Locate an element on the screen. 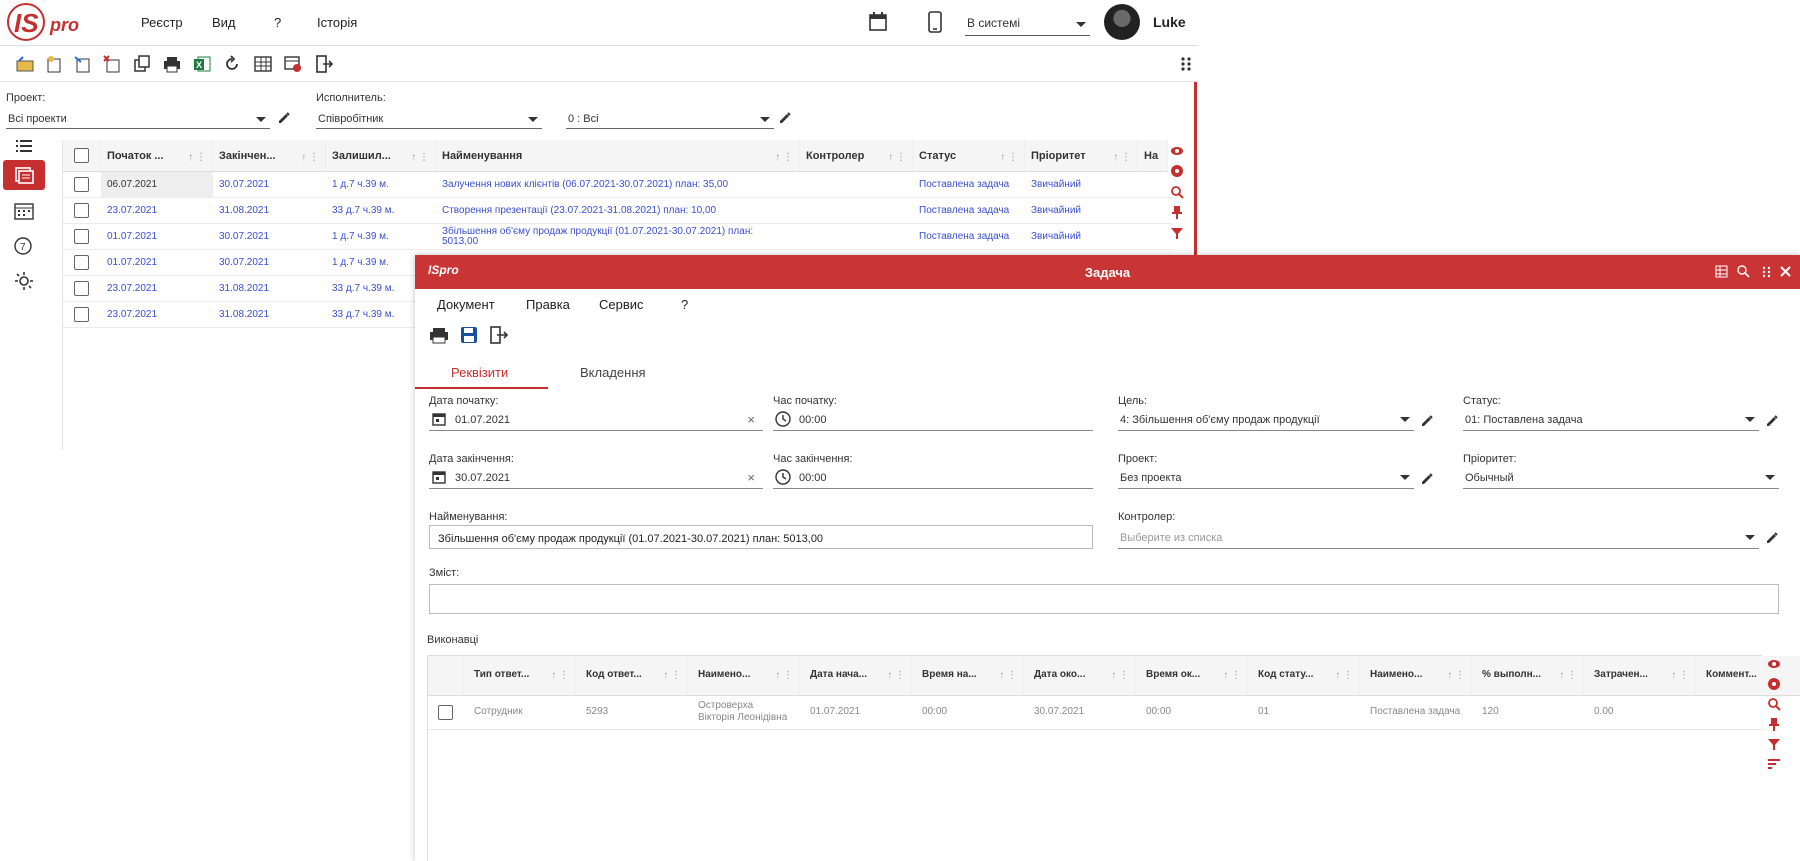  col-header-remaining: Залишил... ↑ ⋮ is located at coordinates (381, 156).